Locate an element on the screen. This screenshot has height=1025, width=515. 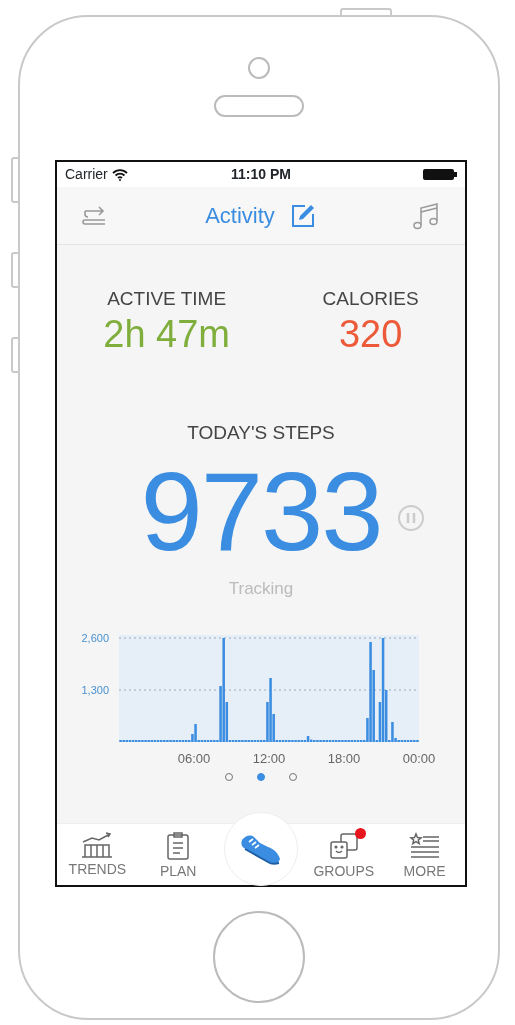
edit-icon is located at coordinates (302, 215).